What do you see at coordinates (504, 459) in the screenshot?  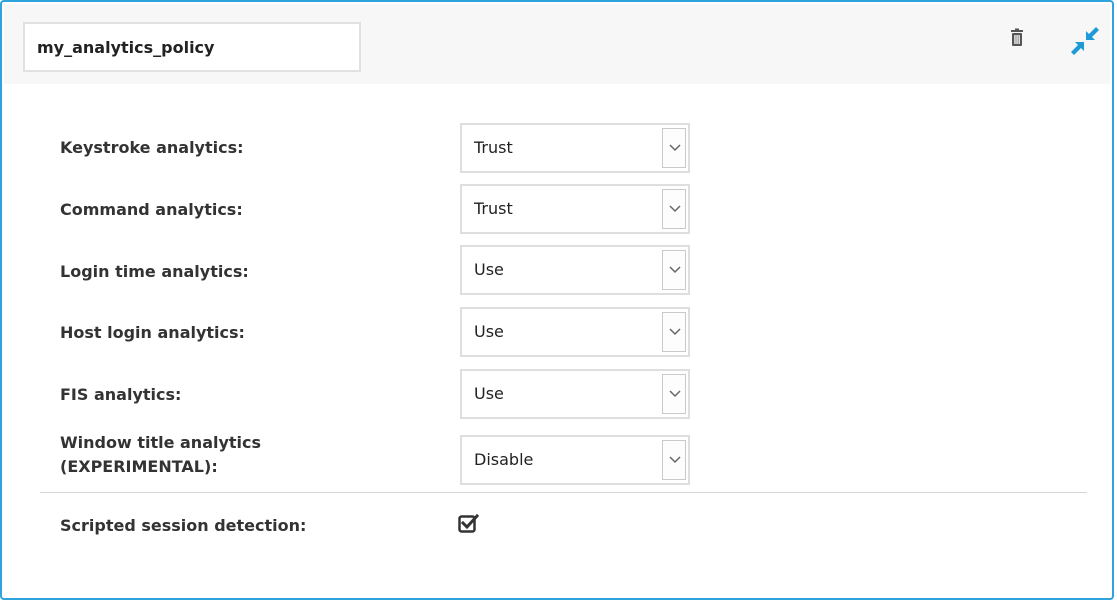 I see `select-value: Disable` at bounding box center [504, 459].